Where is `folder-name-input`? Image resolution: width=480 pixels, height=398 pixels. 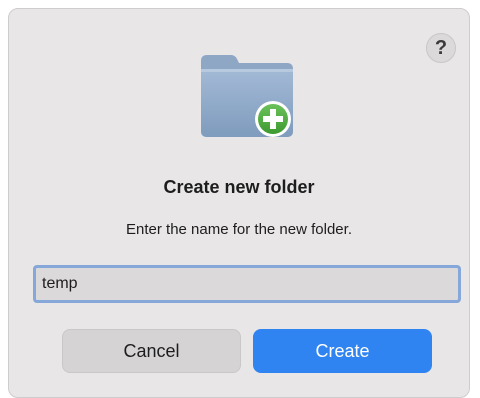
folder-name-input is located at coordinates (247, 284).